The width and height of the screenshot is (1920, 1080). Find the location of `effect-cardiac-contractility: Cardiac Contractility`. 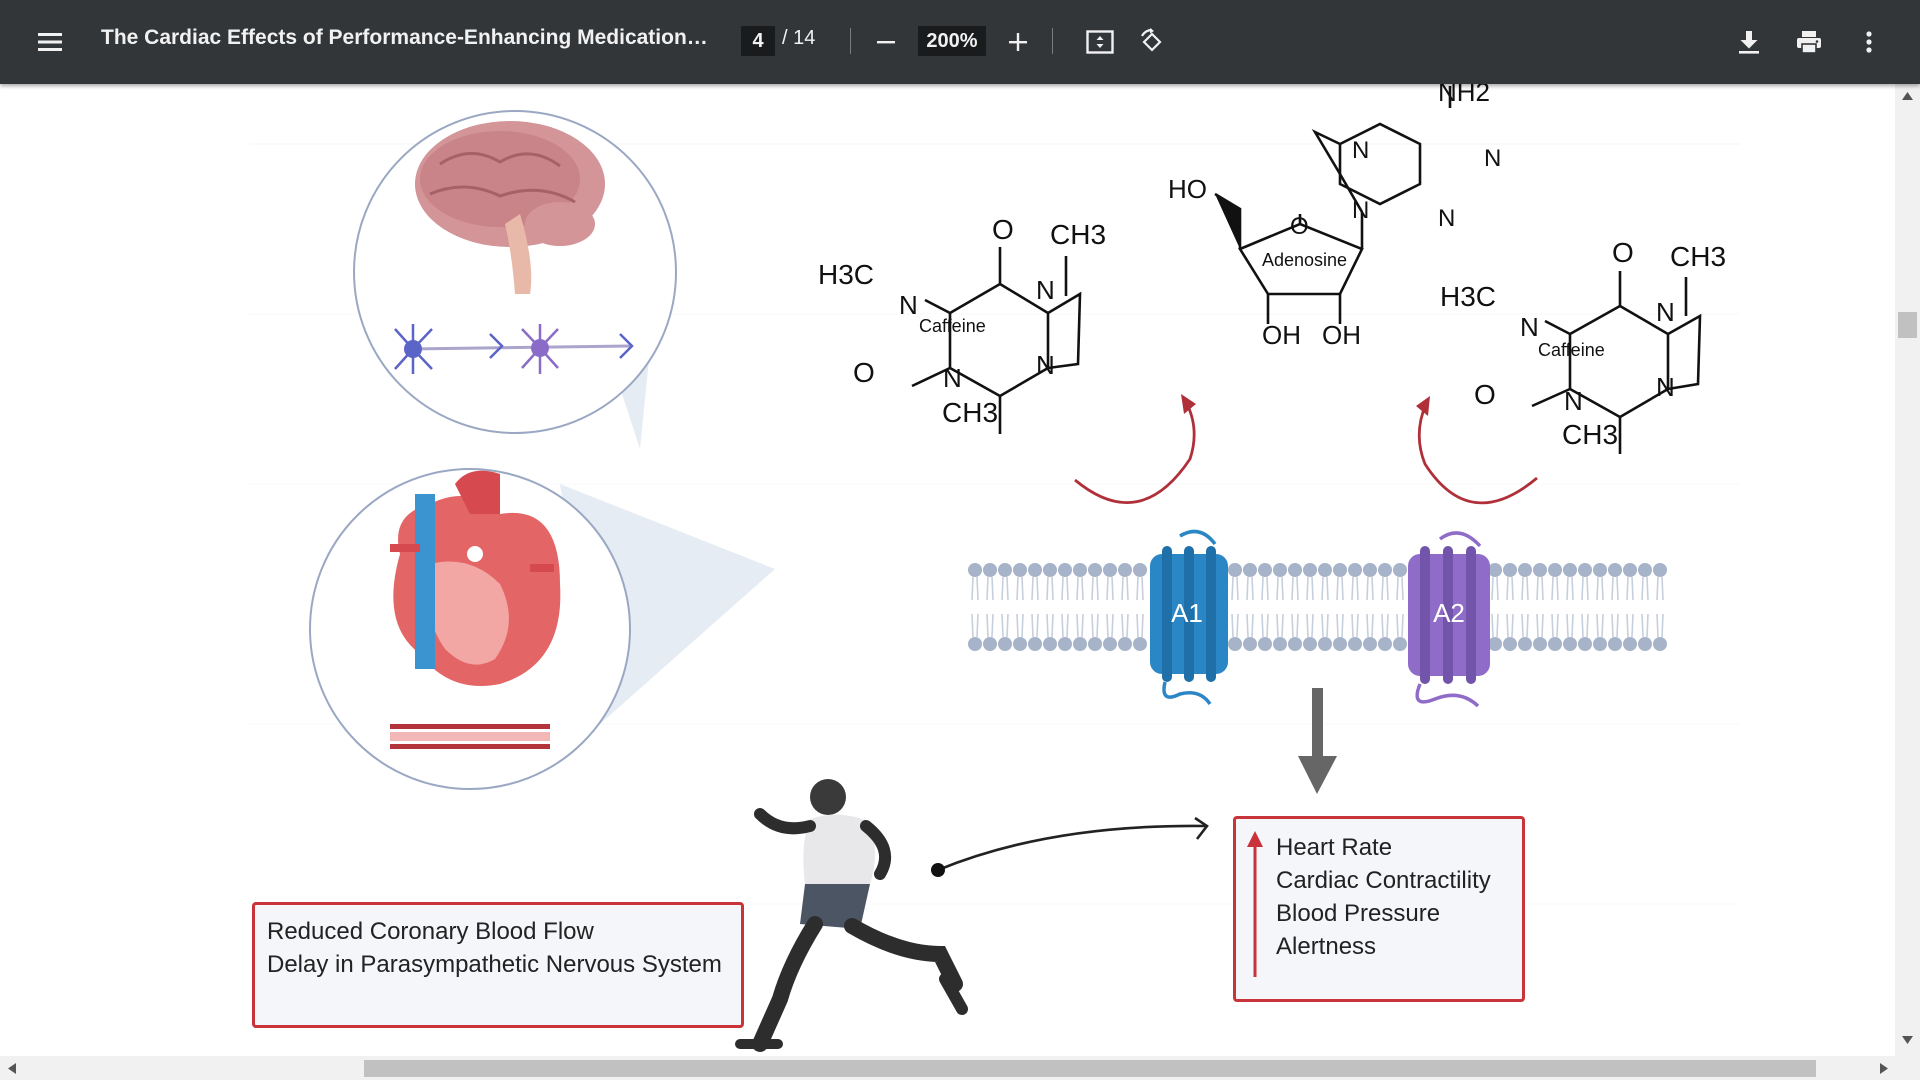

effect-cardiac-contractility: Cardiac Contractility is located at coordinates (1383, 880).